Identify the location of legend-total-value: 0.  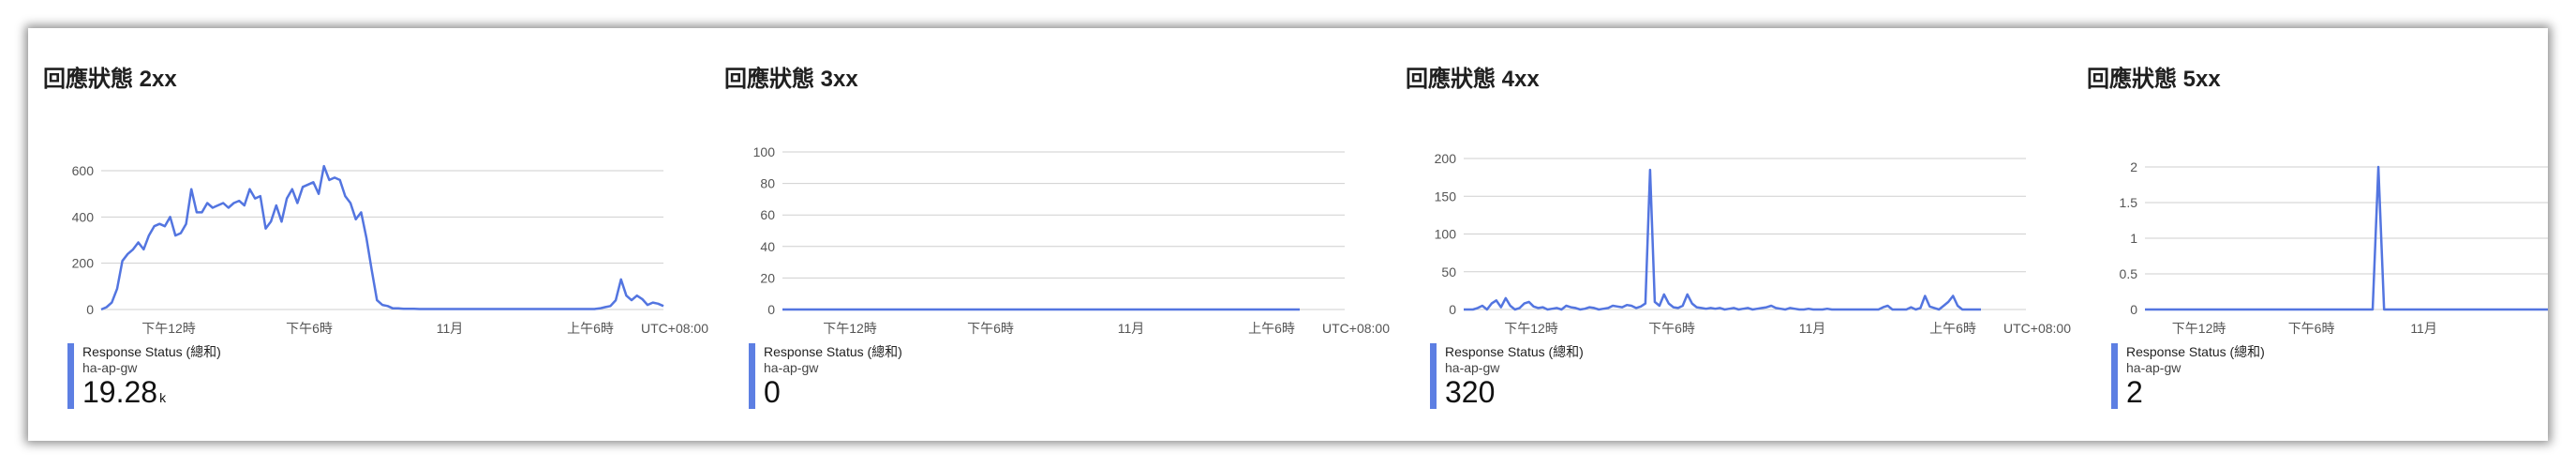
(833, 395).